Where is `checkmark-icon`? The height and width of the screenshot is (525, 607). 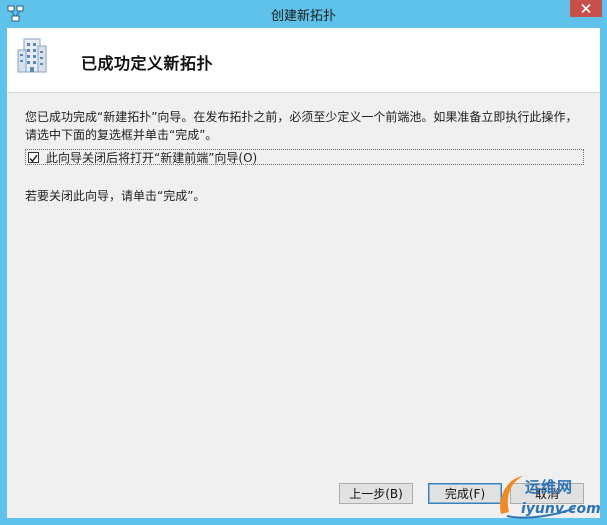 checkmark-icon is located at coordinates (33, 157).